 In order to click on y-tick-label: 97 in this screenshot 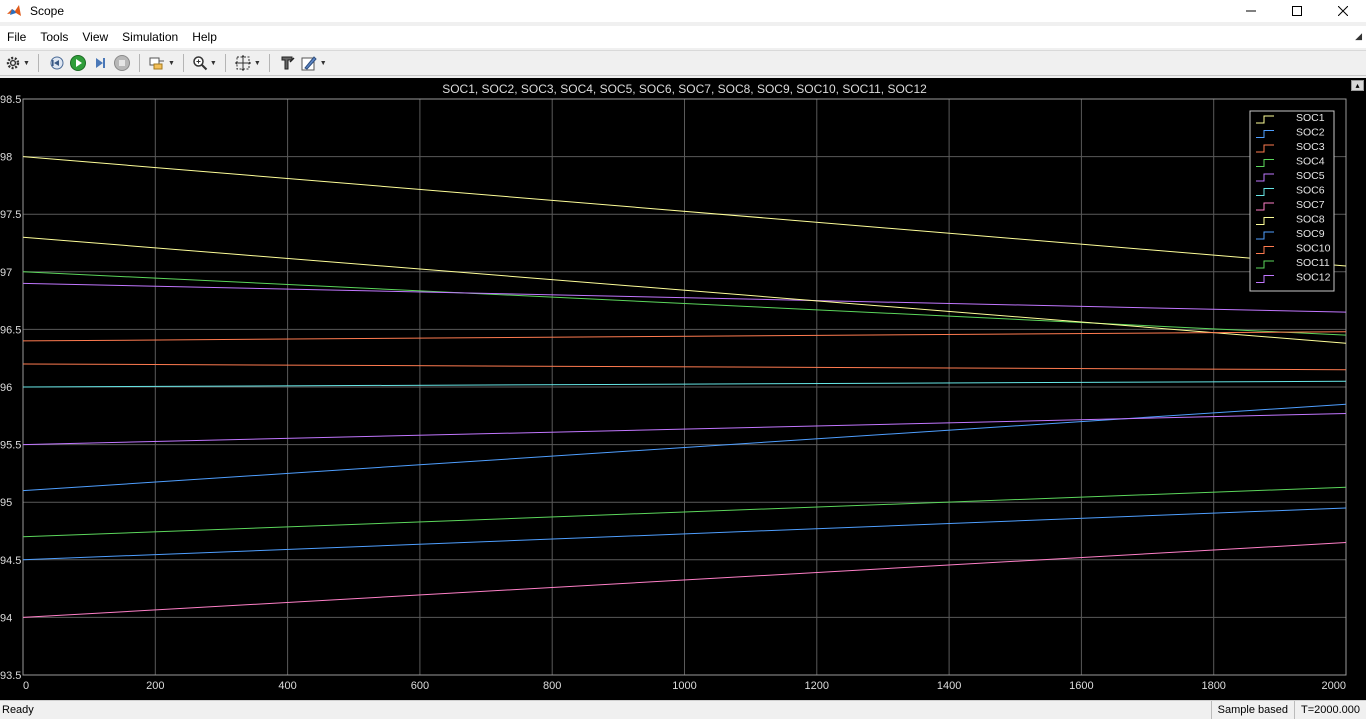, I will do `click(6, 273)`.